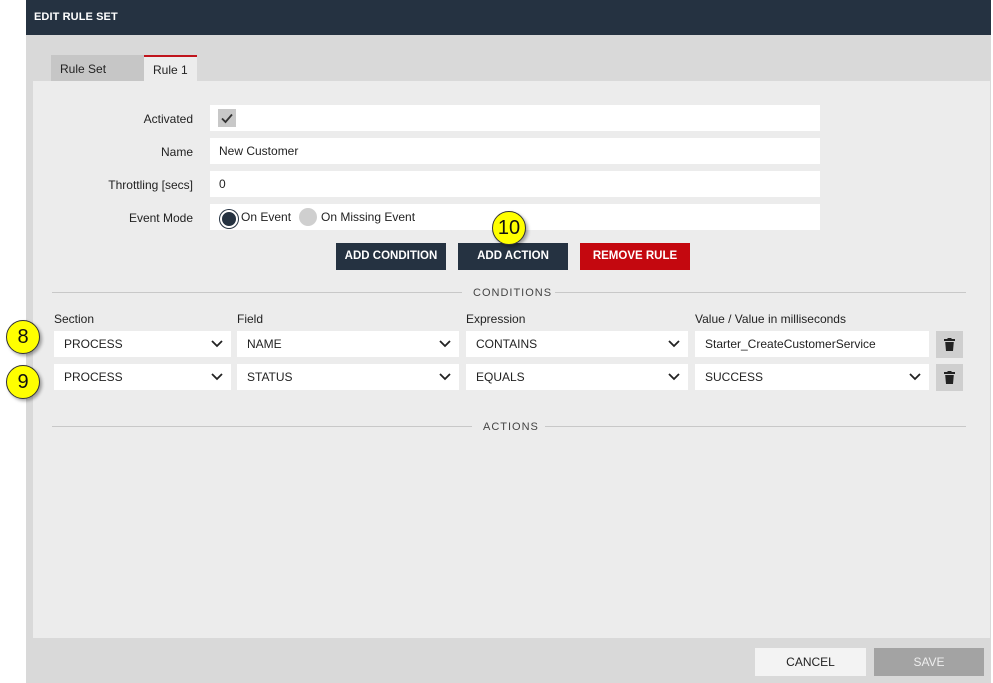  Describe the element at coordinates (577, 377) in the screenshot. I see `row2-expression-select: EQUALS` at that location.